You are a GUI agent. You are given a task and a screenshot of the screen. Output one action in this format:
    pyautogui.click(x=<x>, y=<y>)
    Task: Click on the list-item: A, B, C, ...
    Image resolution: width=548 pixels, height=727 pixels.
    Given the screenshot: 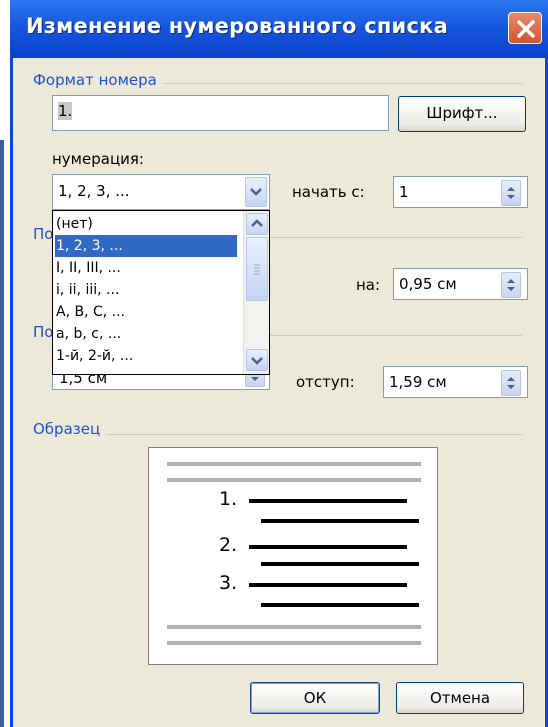 What is the action you would take?
    pyautogui.click(x=146, y=312)
    